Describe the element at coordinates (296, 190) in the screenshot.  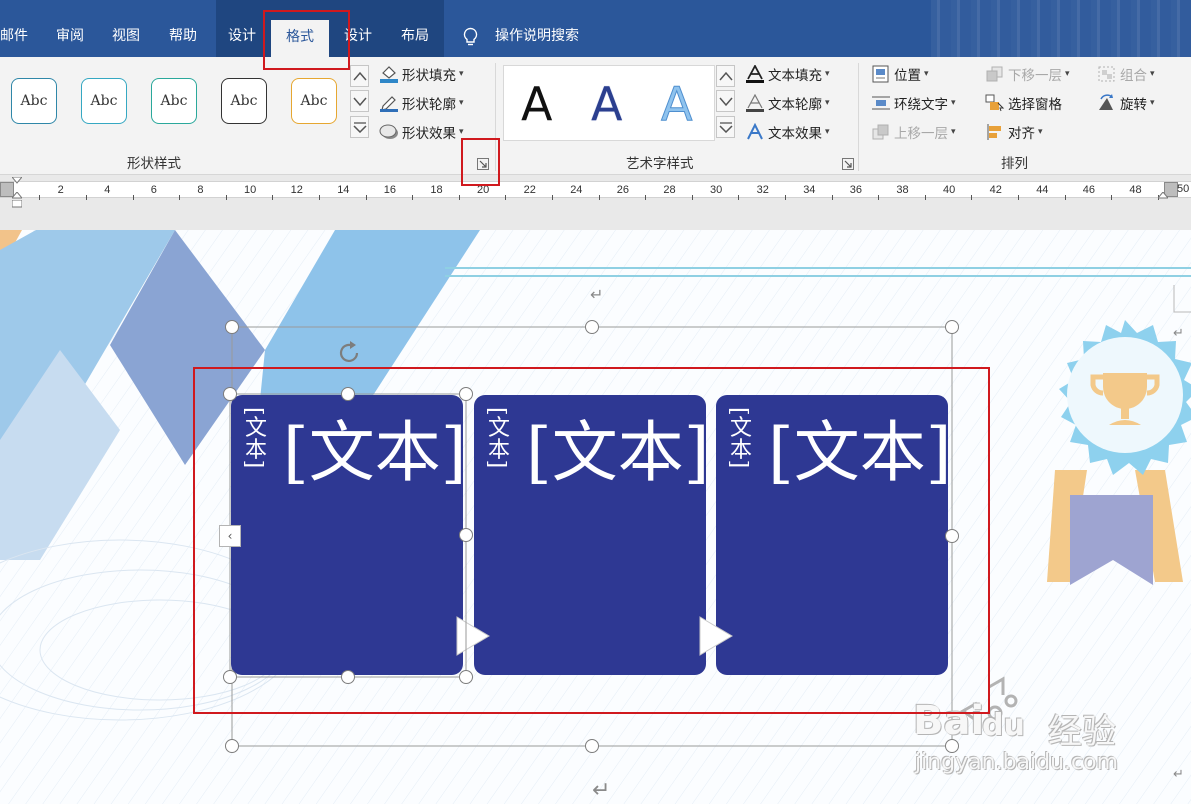
I see `ruler-number: 12` at that location.